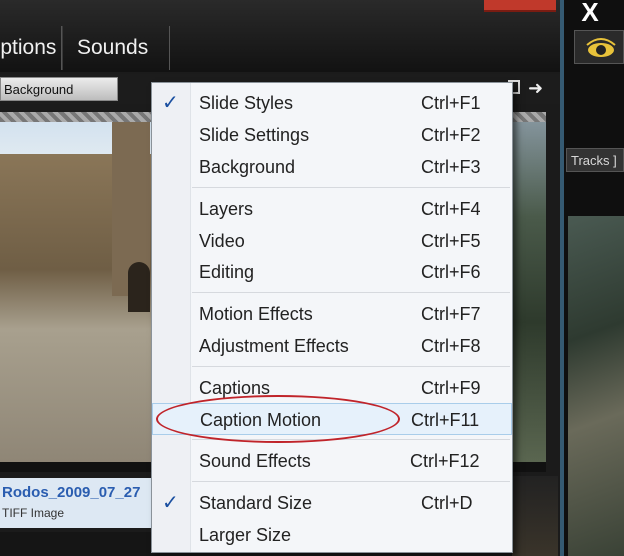 This screenshot has width=624, height=556. Describe the element at coordinates (113, 47) in the screenshot. I see `tab-sounds-label: Sounds` at that location.